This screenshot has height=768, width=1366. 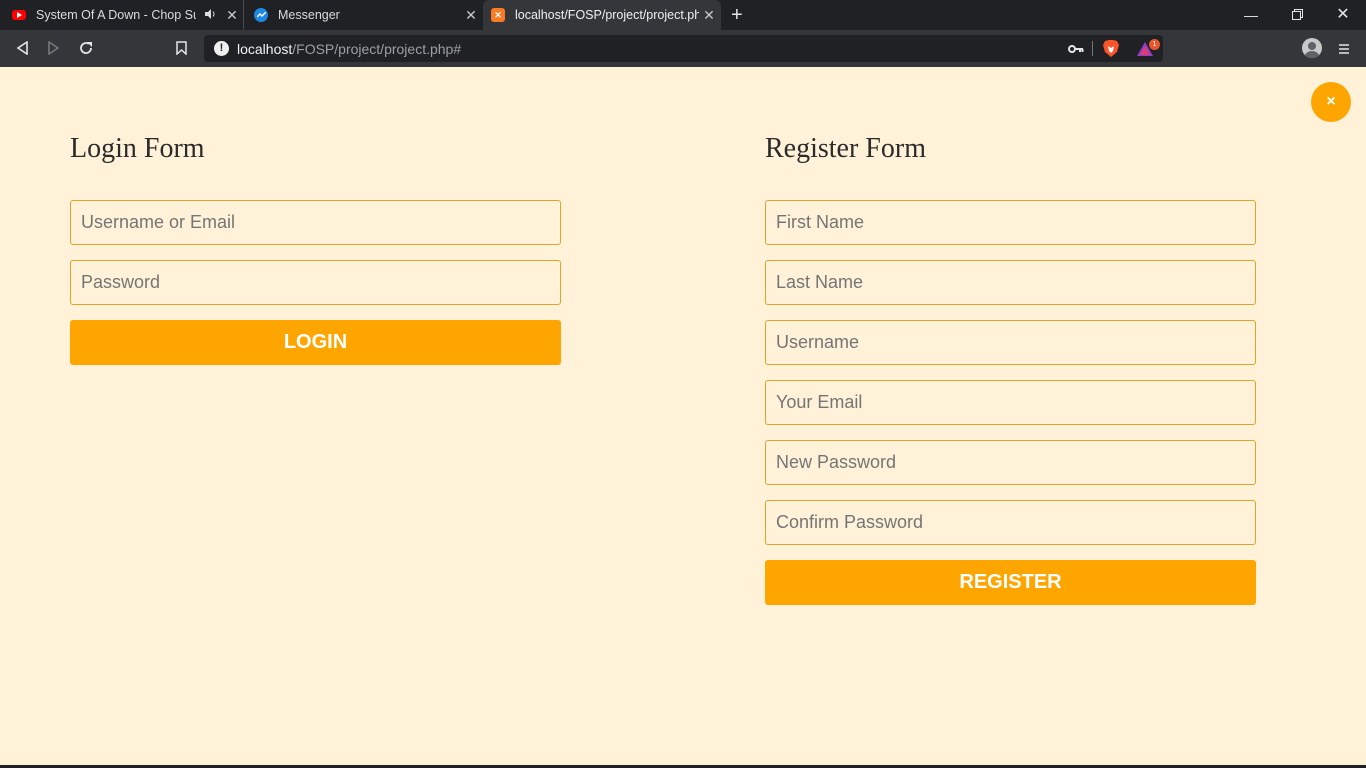 I want to click on forward-icon, so click(x=54, y=48).